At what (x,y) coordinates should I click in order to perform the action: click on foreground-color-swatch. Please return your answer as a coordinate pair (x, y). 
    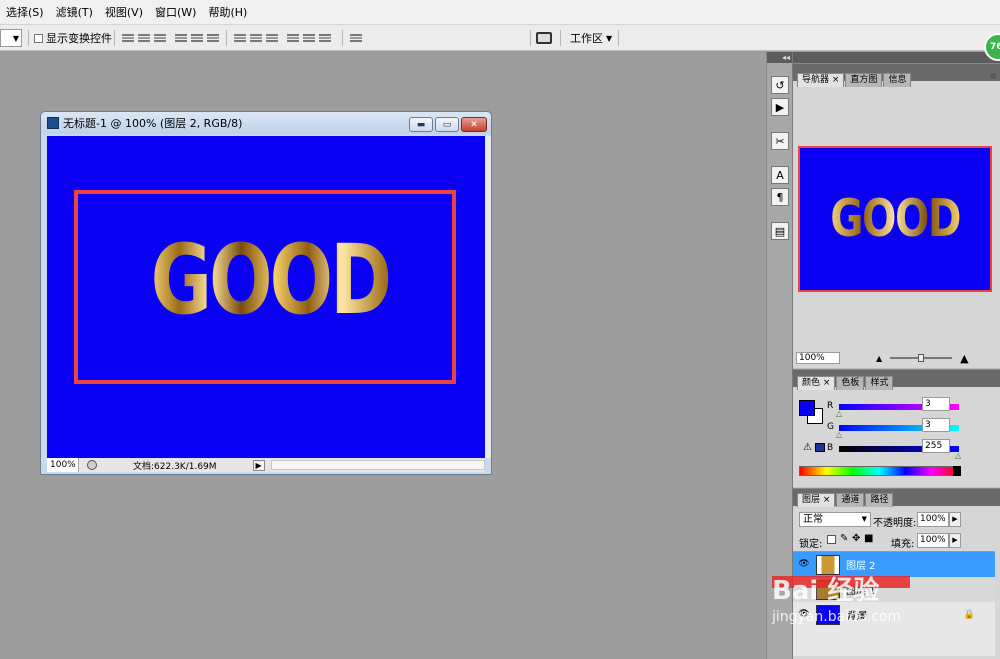
    Looking at the image, I should click on (807, 408).